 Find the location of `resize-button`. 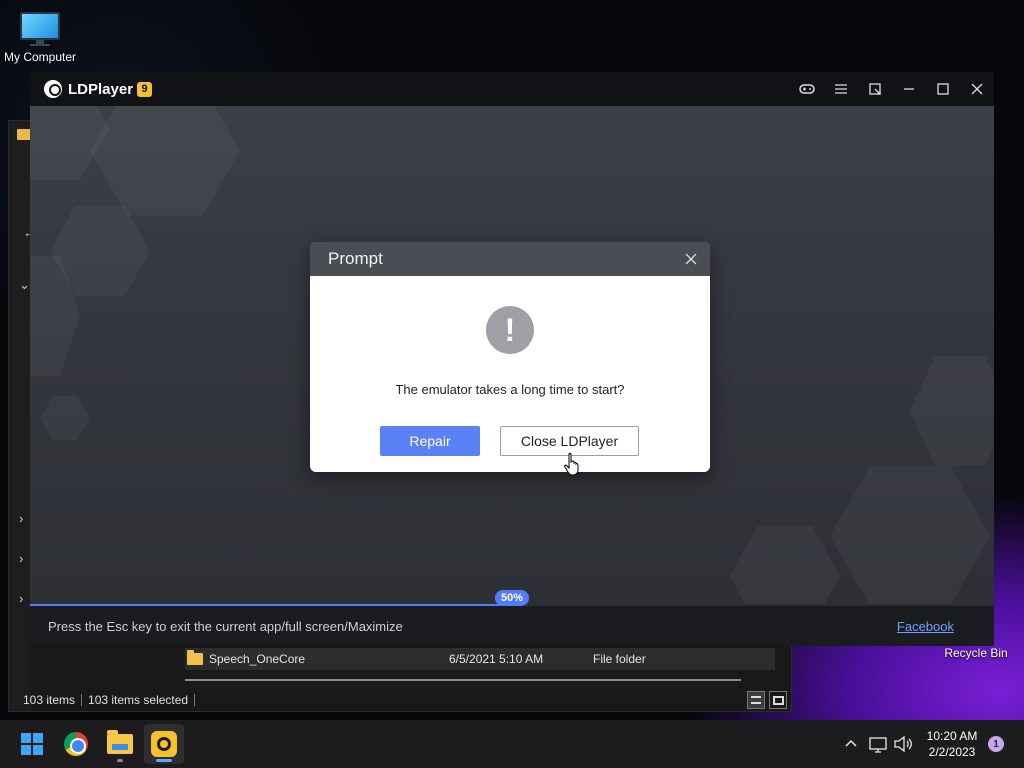

resize-button is located at coordinates (875, 89).